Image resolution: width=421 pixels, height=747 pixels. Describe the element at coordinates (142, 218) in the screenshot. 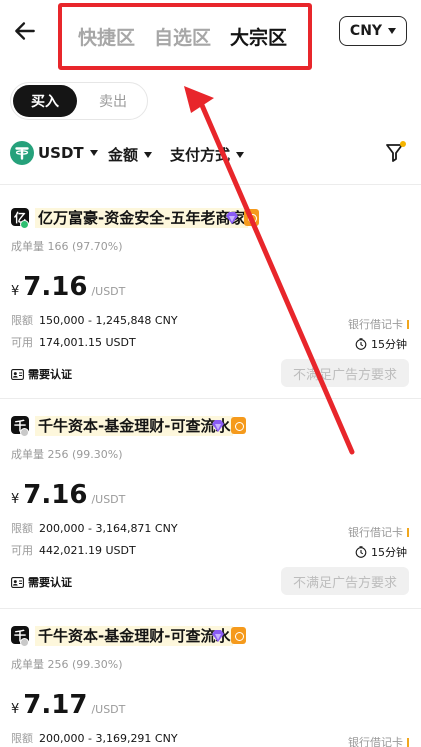

I see `merchant-name: 亿万富豪-资金安全-五年老商家` at that location.